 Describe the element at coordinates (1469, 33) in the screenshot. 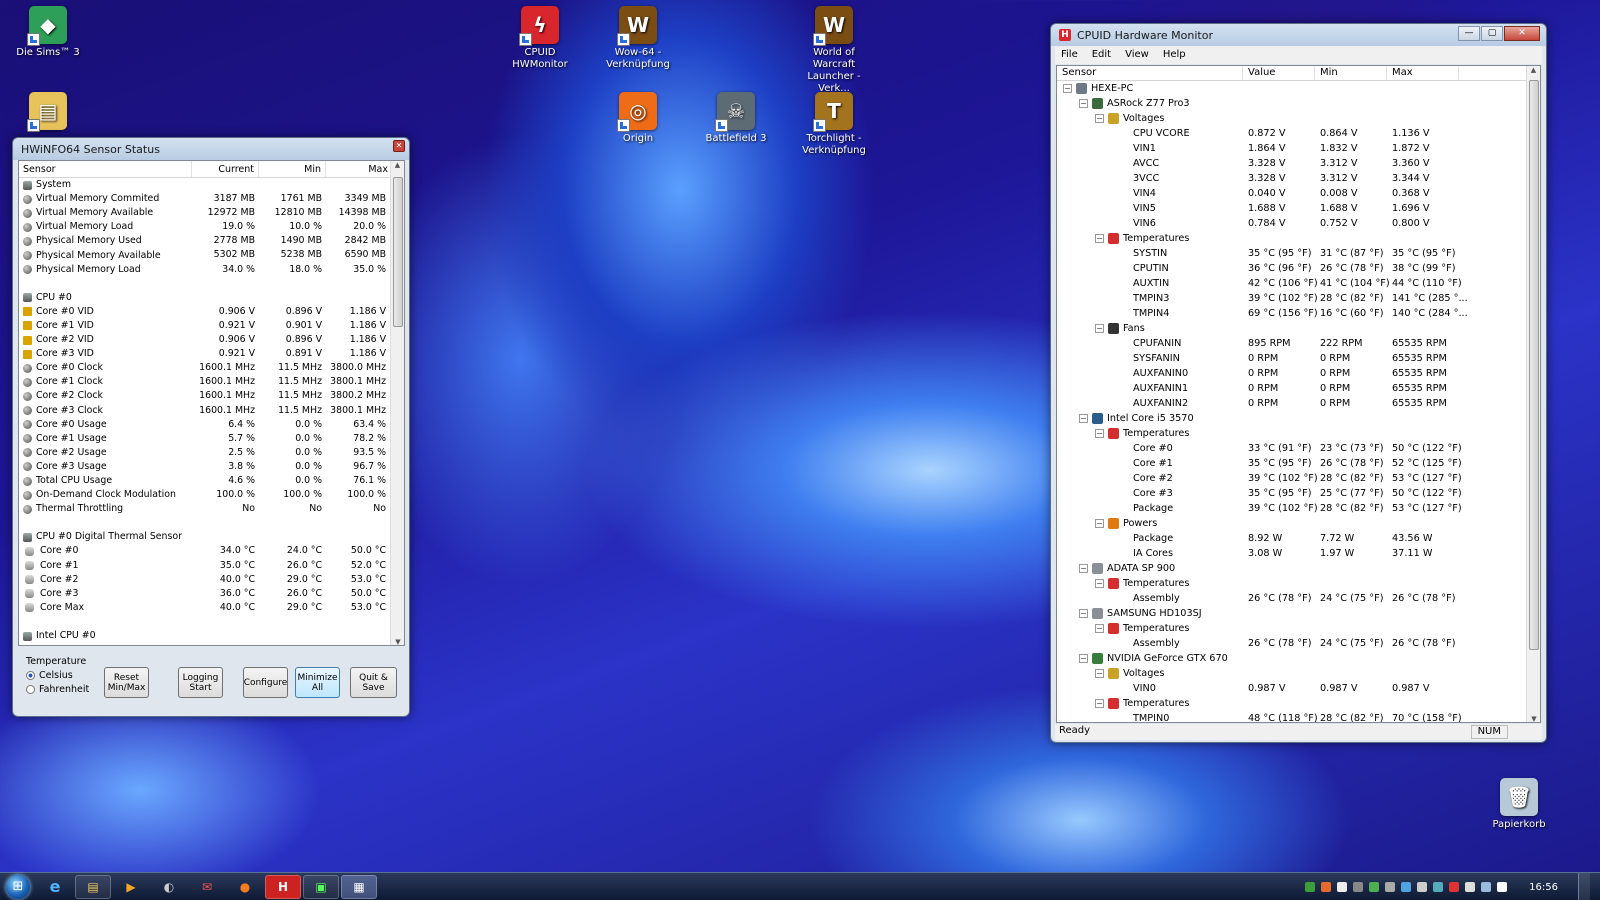

I see `minimize-icon: —` at that location.